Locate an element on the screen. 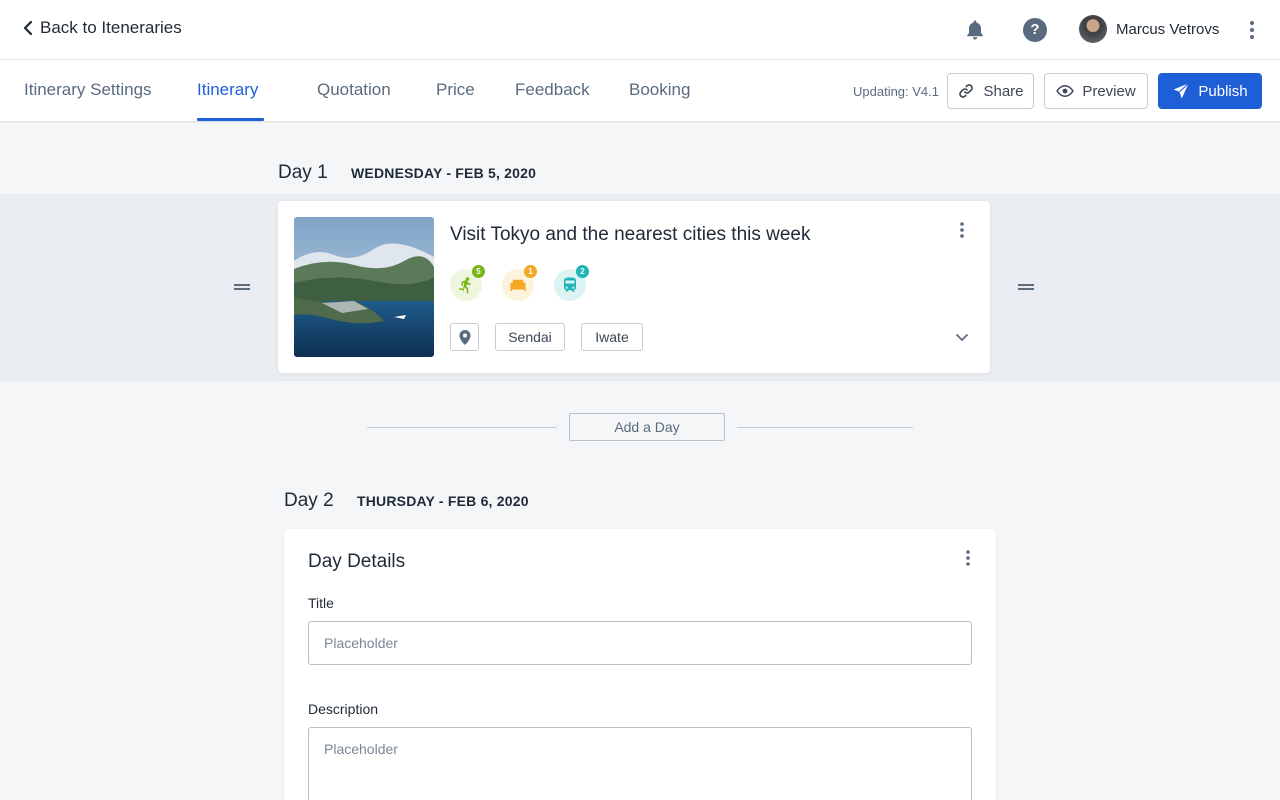 This screenshot has height=800, width=1280. back-label: Back to Iteneraries is located at coordinates (111, 27).